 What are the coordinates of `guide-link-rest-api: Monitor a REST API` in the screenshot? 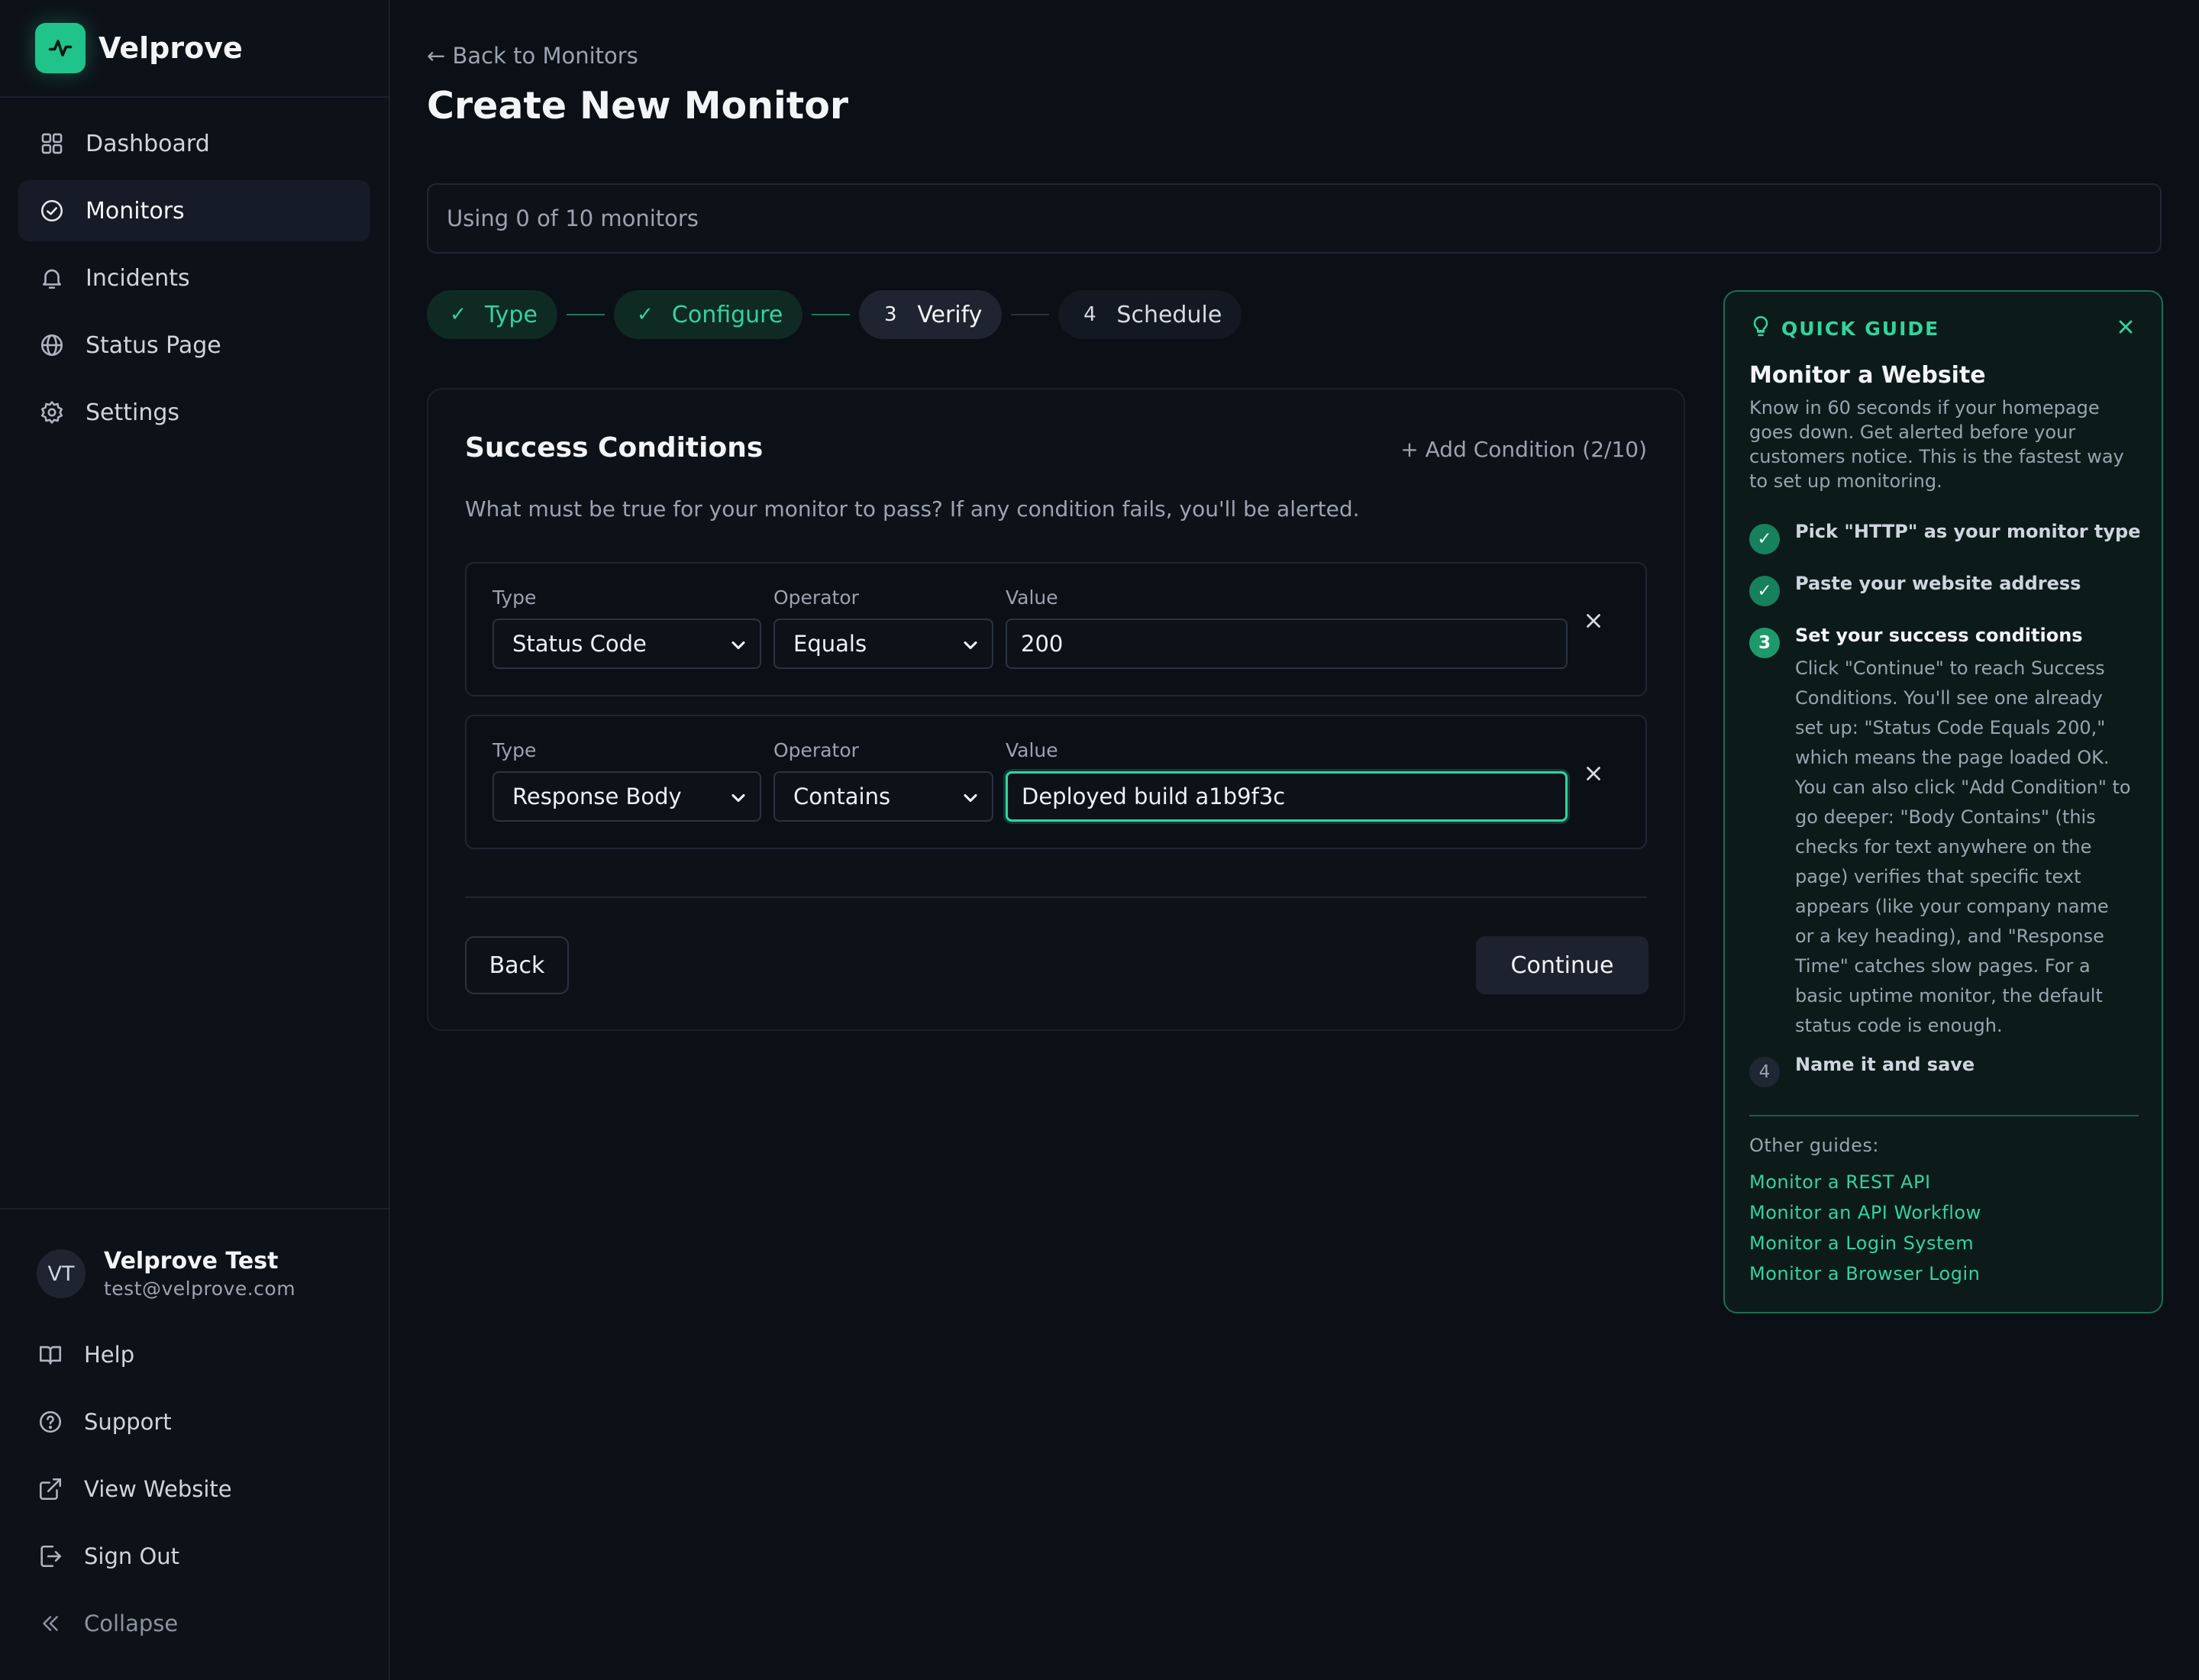 It's located at (1840, 1182).